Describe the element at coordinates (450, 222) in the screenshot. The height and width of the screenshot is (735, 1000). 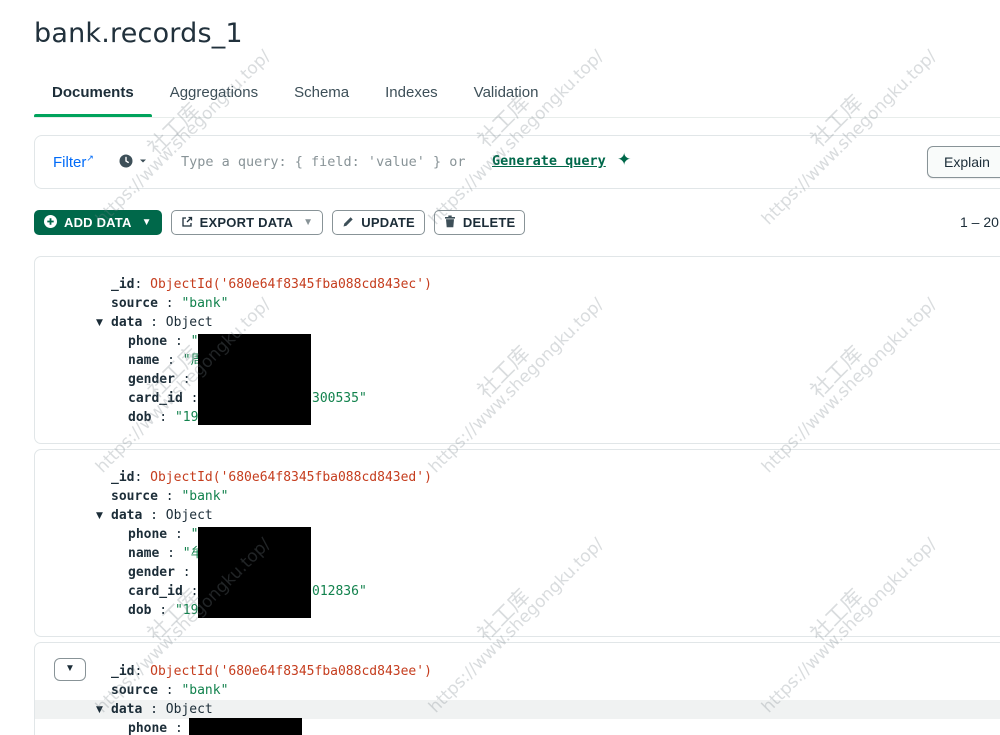
I see `trash-icon` at that location.